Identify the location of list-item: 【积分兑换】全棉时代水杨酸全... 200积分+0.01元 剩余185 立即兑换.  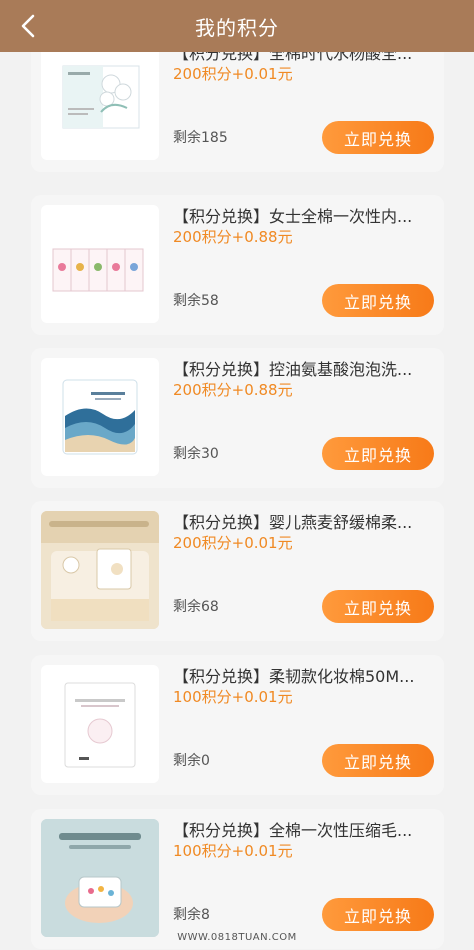
(237, 112).